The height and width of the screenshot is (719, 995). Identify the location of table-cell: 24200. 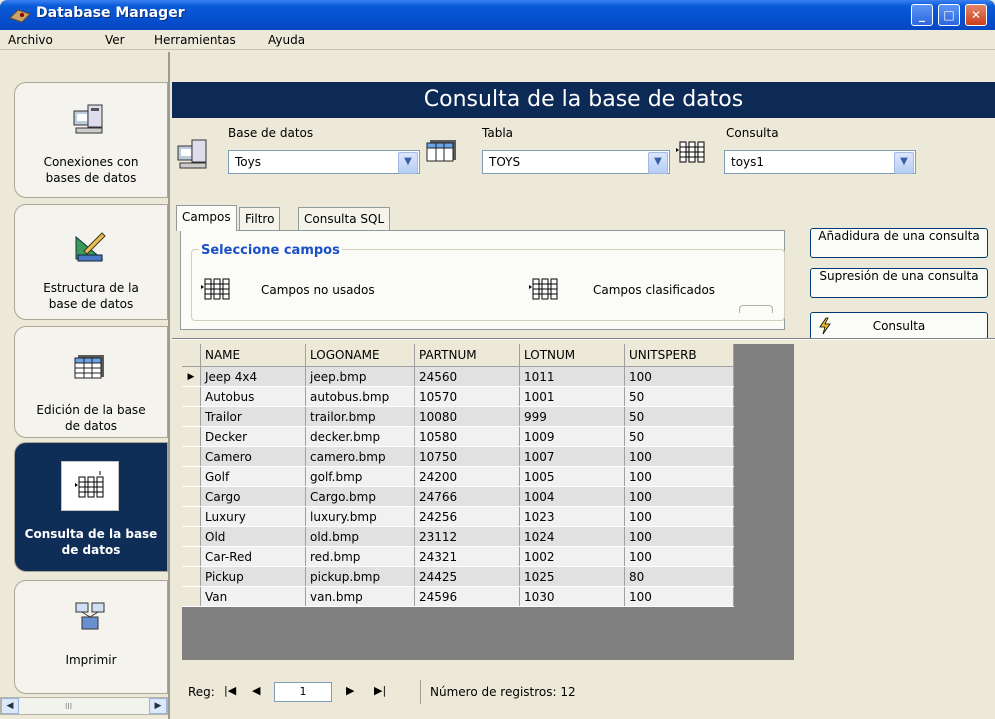
(467, 476).